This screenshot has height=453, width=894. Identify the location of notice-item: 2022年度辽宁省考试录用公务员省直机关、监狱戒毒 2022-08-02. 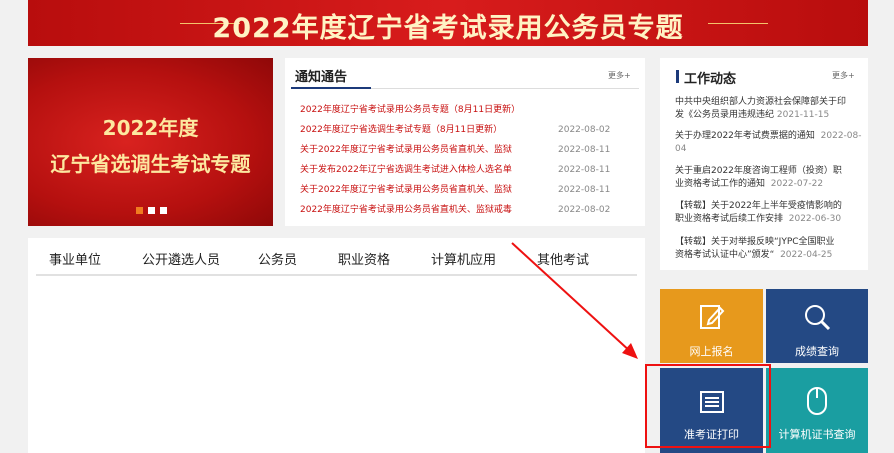
(470, 210).